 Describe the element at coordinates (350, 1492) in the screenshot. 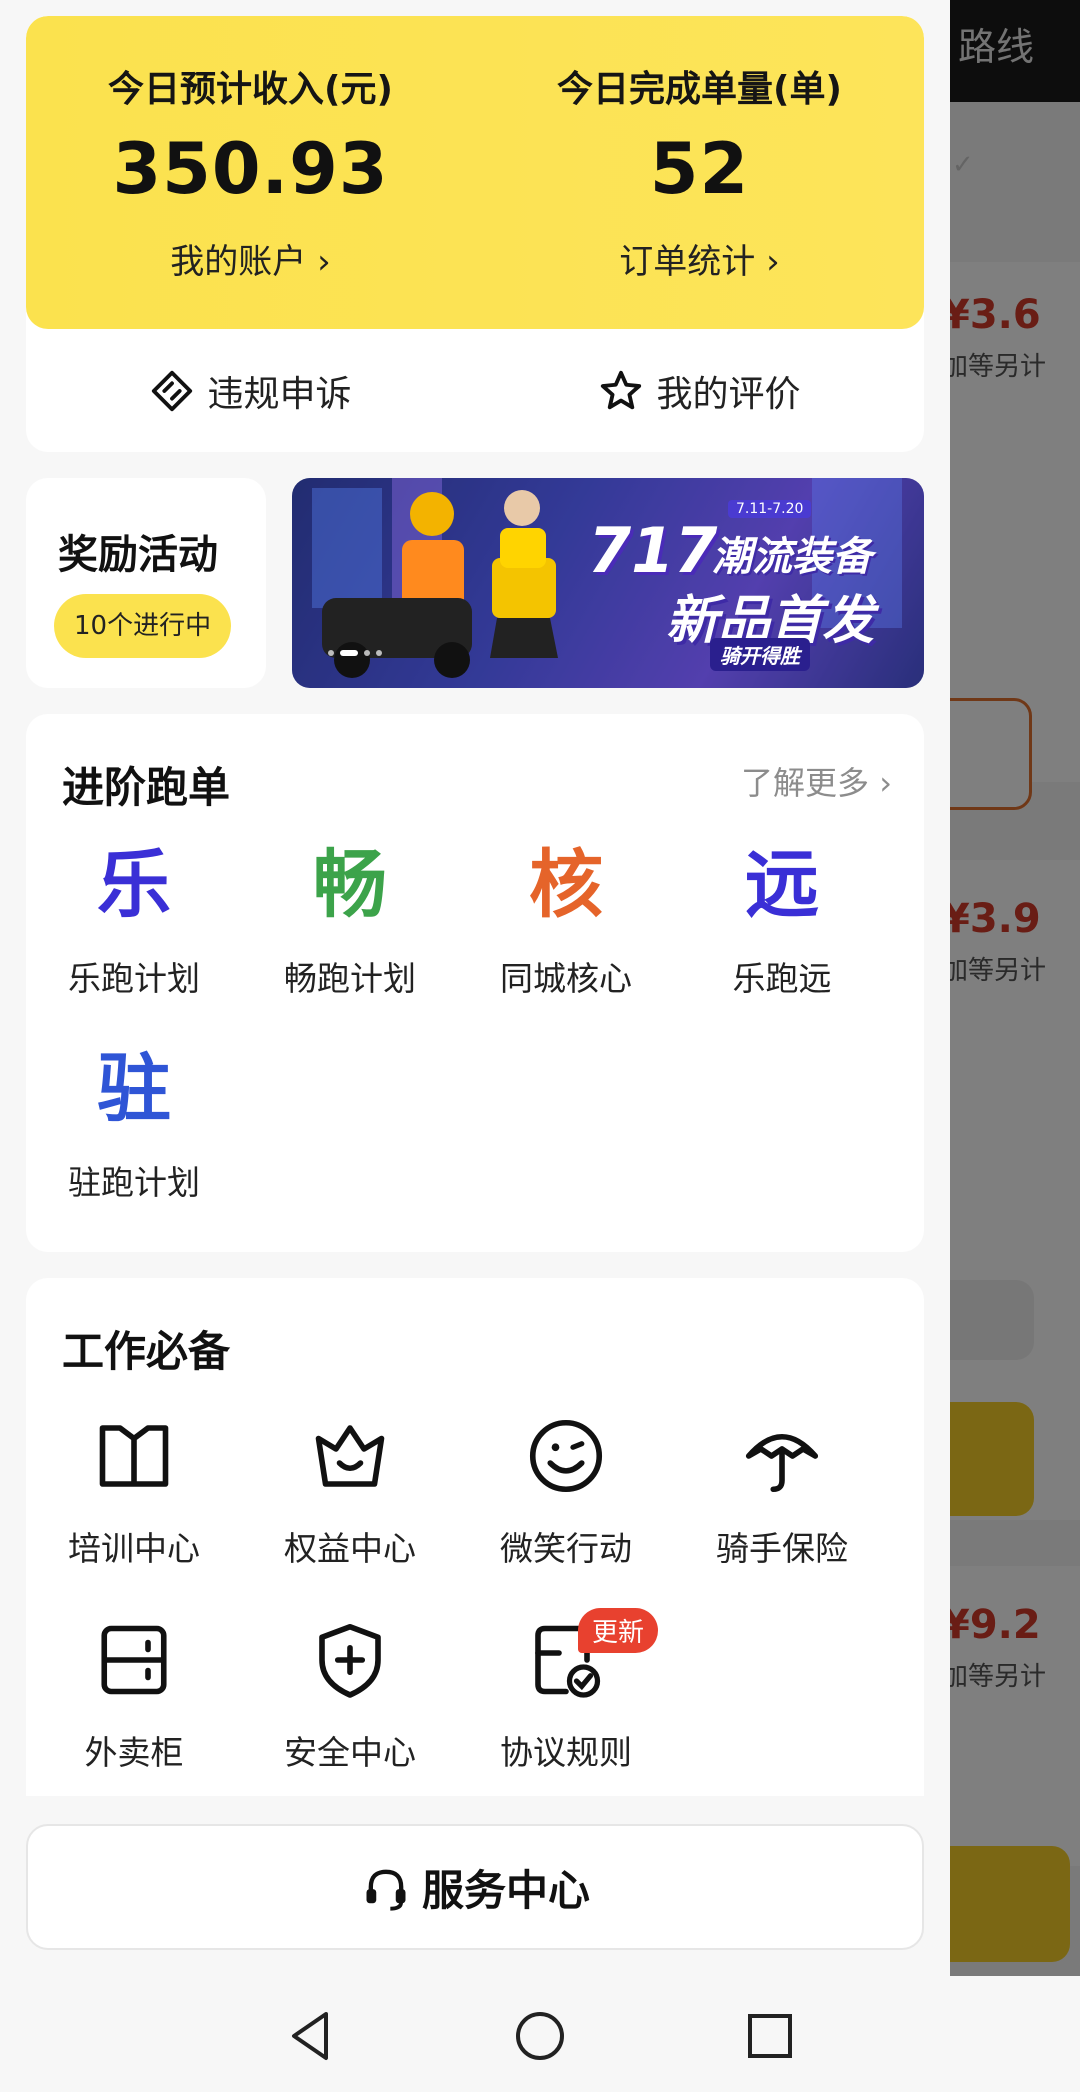

I see `benefits-center-item: 权益中心` at that location.